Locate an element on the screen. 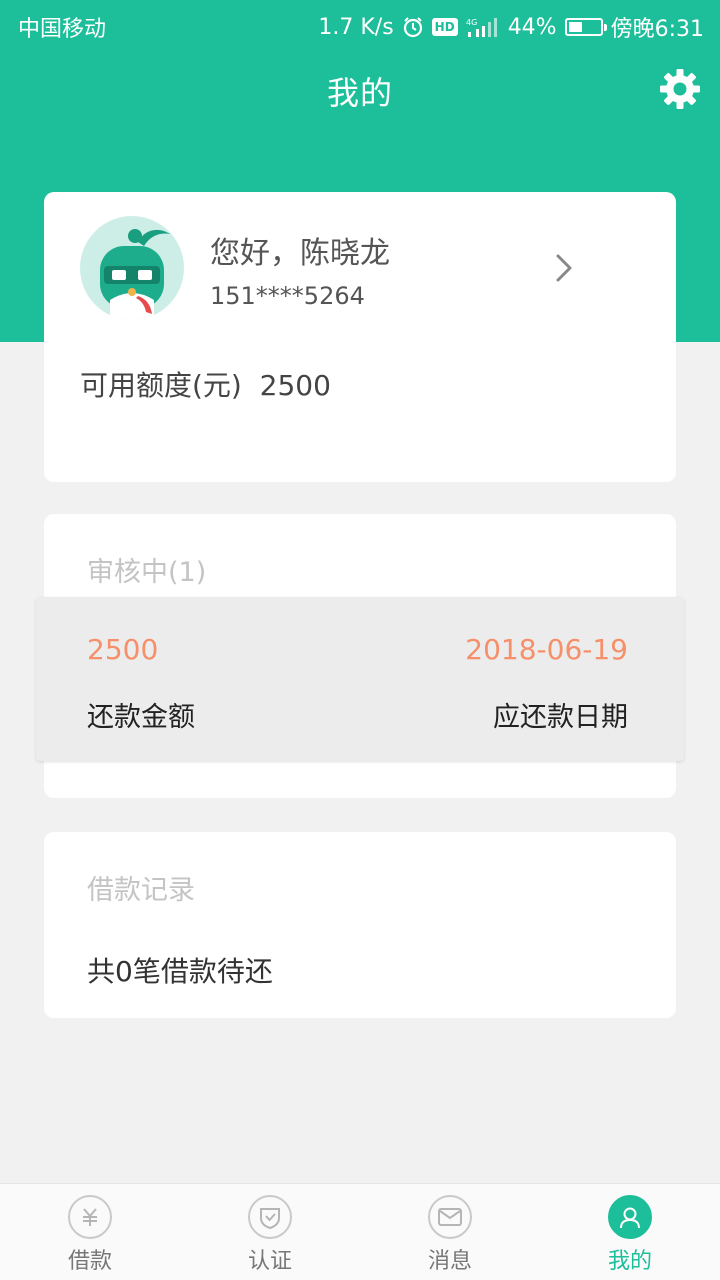 The image size is (720, 1280). network-speed: 1.7 K/s is located at coordinates (356, 27).